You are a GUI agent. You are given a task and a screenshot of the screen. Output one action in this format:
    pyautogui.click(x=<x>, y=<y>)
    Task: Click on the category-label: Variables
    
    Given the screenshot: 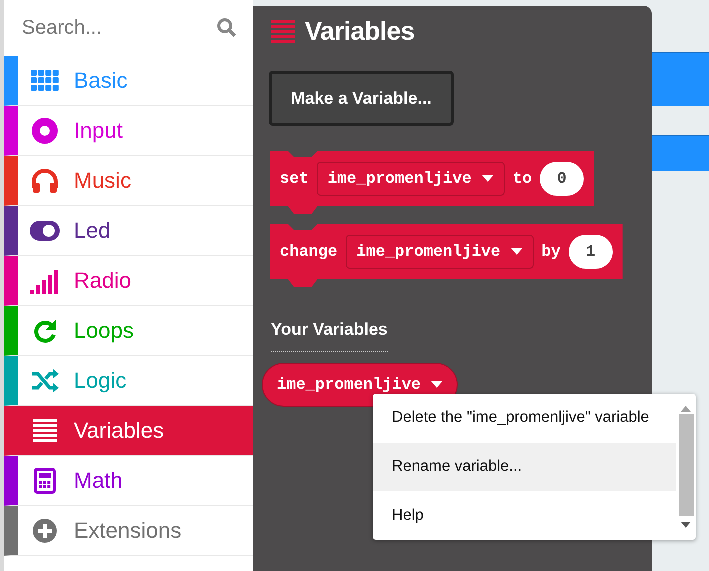 What is the action you would take?
    pyautogui.click(x=119, y=431)
    